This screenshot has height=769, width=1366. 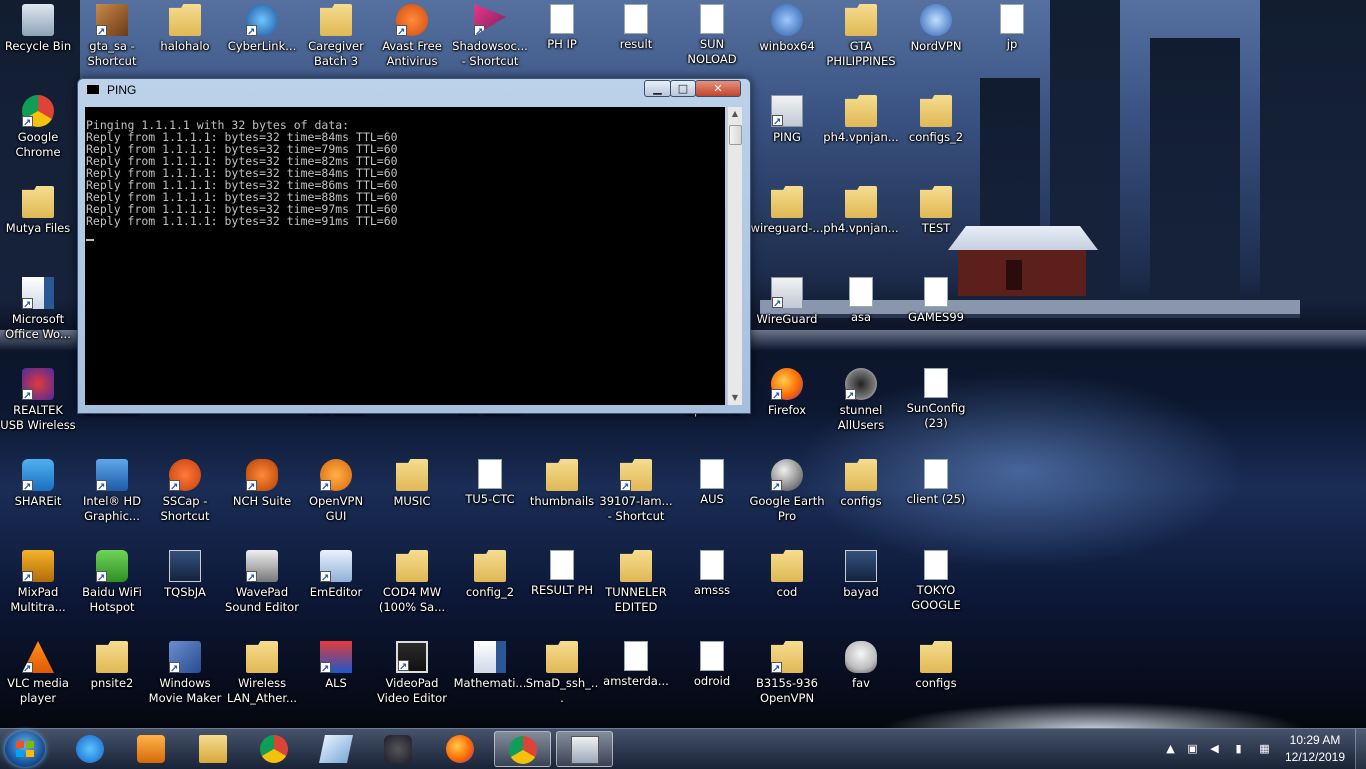 What do you see at coordinates (185, 566) in the screenshot?
I see `image-icon` at bounding box center [185, 566].